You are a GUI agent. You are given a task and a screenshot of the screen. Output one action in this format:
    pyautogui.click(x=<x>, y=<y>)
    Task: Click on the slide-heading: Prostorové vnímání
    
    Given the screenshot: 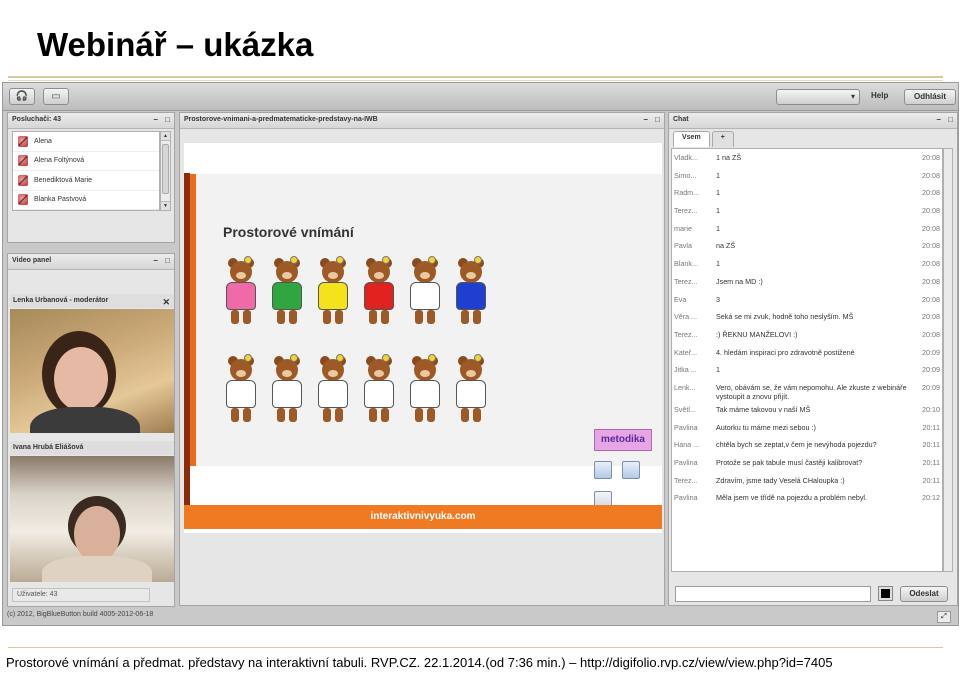 What is the action you would take?
    pyautogui.click(x=288, y=232)
    